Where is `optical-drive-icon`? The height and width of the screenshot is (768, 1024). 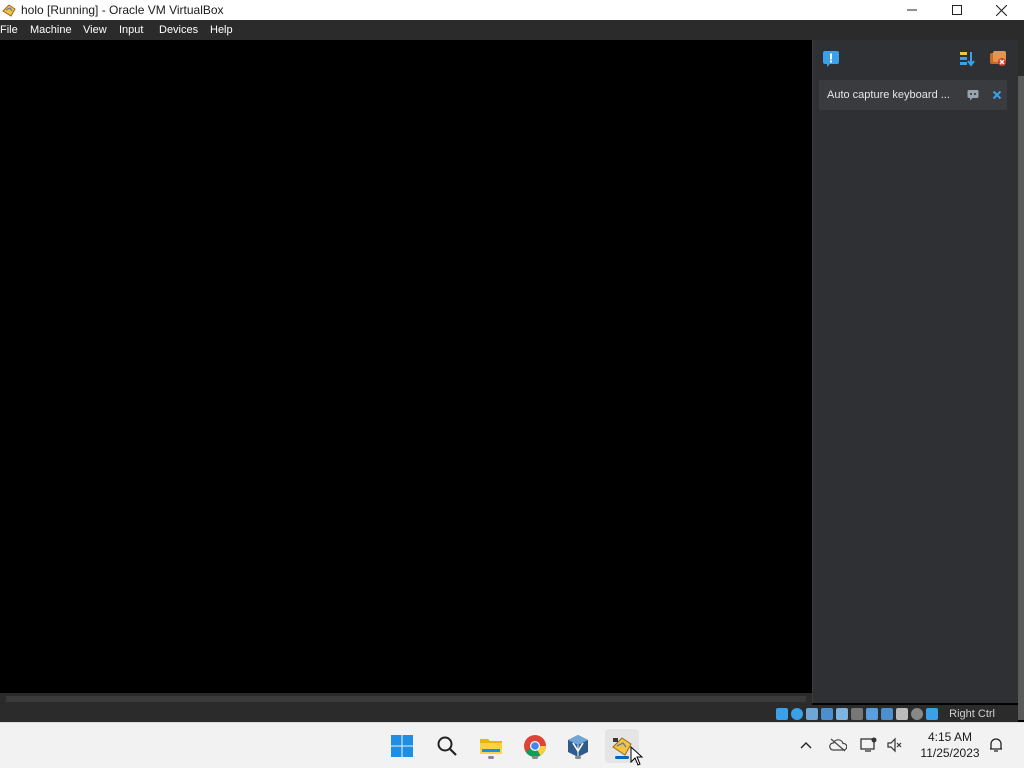
optical-drive-icon is located at coordinates (797, 714).